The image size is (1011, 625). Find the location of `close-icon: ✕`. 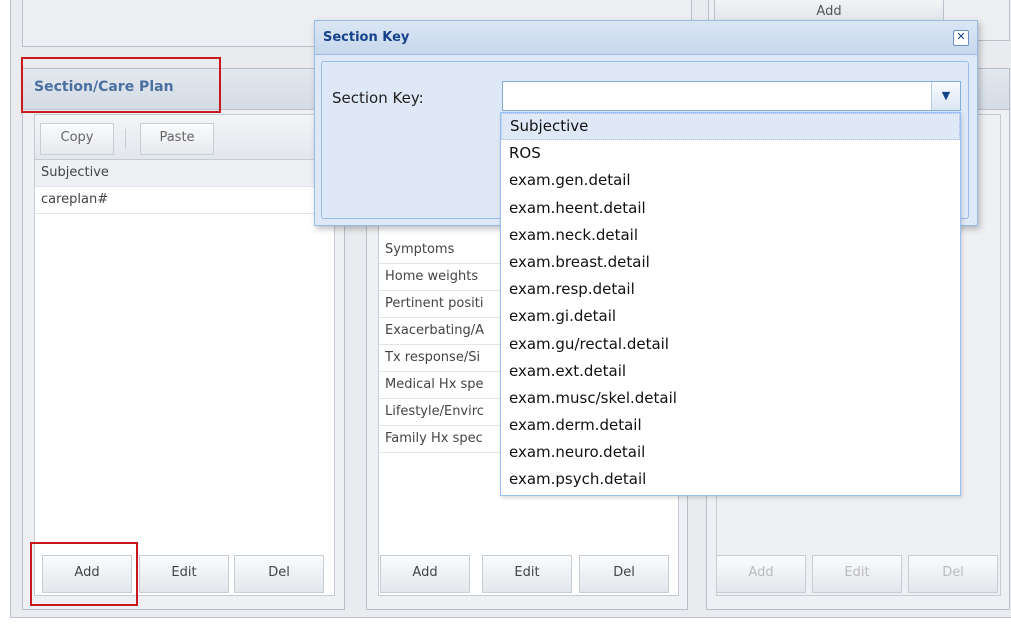

close-icon: ✕ is located at coordinates (961, 38).